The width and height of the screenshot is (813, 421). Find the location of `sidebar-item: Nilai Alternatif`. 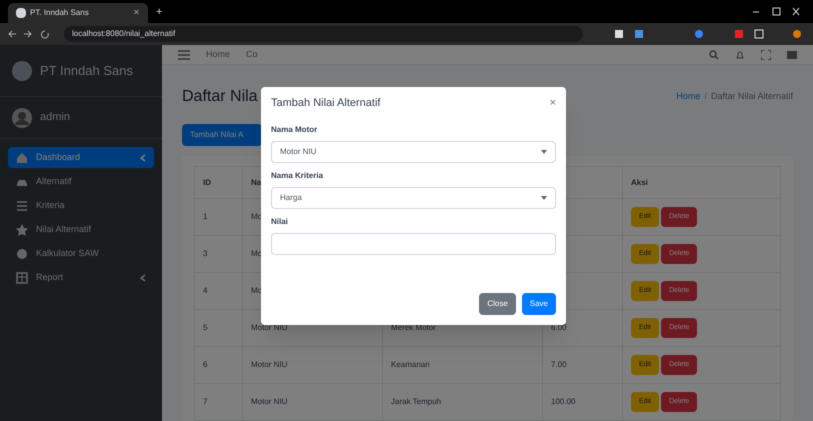

sidebar-item: Nilai Alternatif is located at coordinates (81, 229).